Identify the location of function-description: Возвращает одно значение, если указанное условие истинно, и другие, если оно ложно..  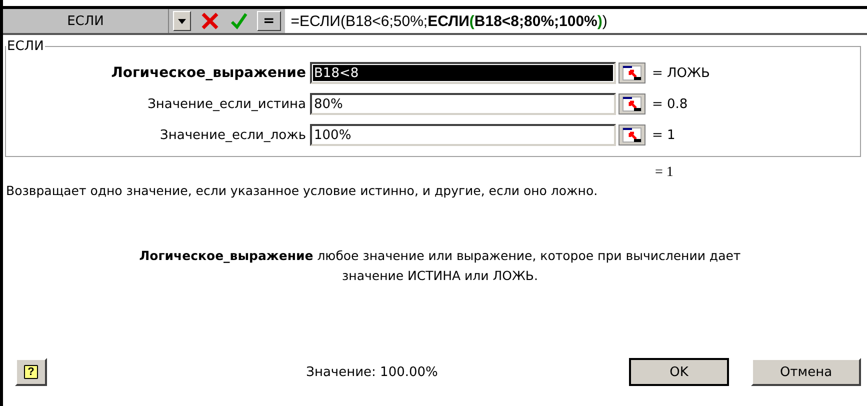
(302, 190).